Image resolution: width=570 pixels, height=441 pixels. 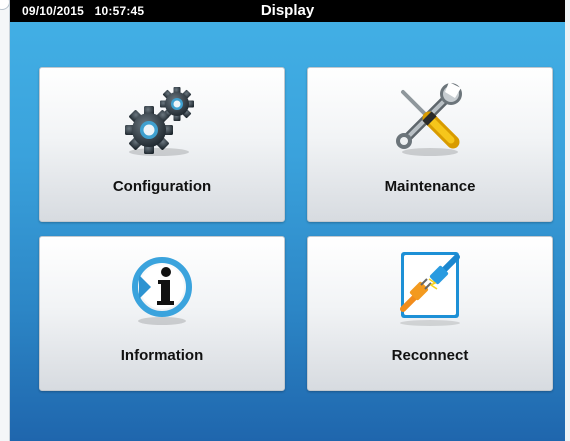 What do you see at coordinates (5, 5) in the screenshot?
I see `corner-notch` at bounding box center [5, 5].